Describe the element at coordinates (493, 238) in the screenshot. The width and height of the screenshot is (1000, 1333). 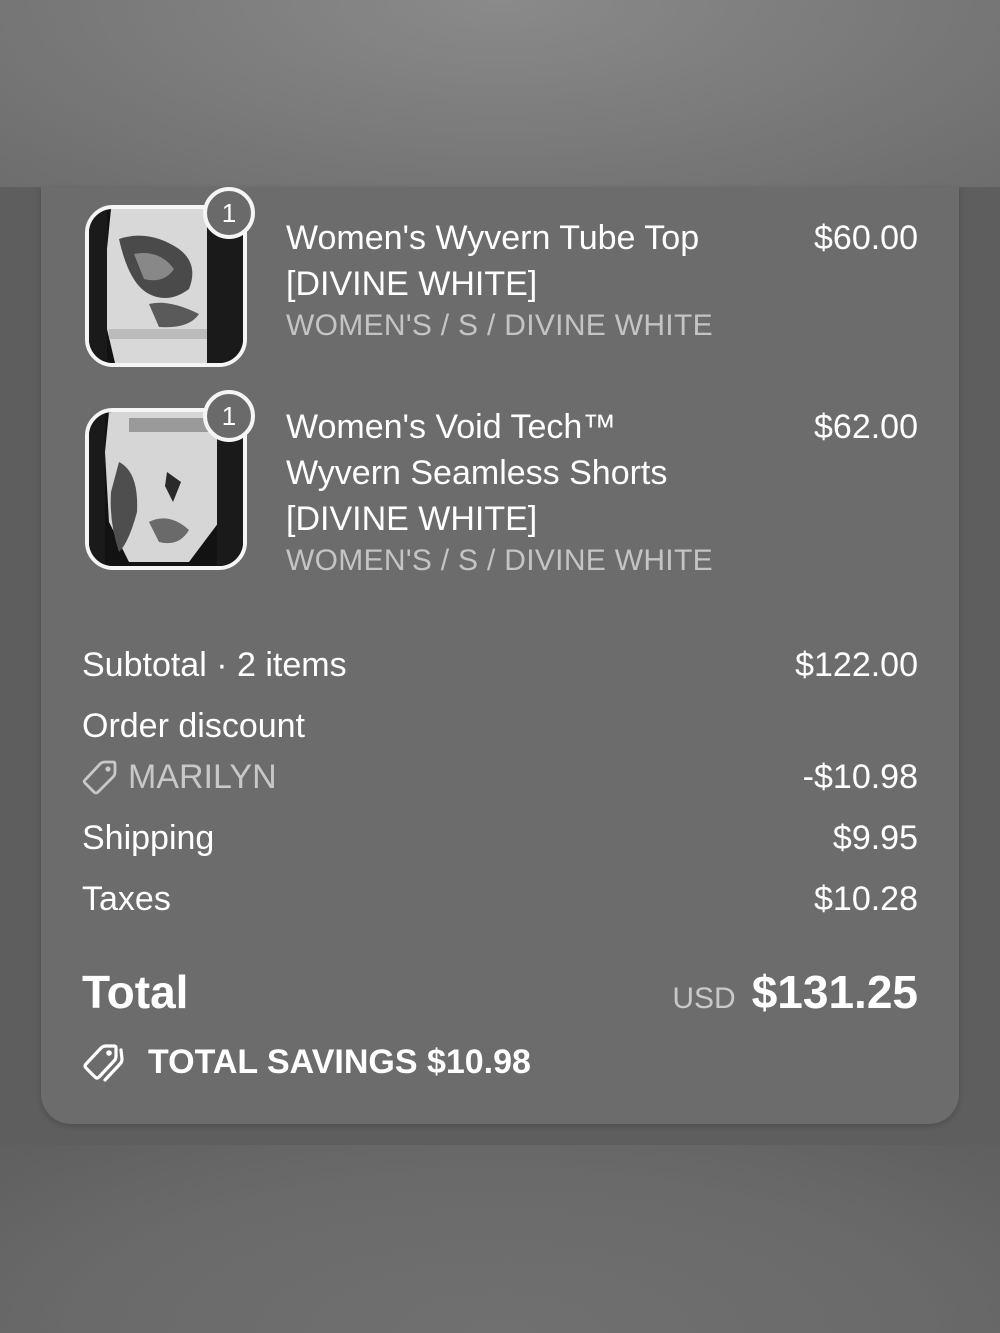
I see `item-title-line: Women's Wyvern Tube Top` at that location.